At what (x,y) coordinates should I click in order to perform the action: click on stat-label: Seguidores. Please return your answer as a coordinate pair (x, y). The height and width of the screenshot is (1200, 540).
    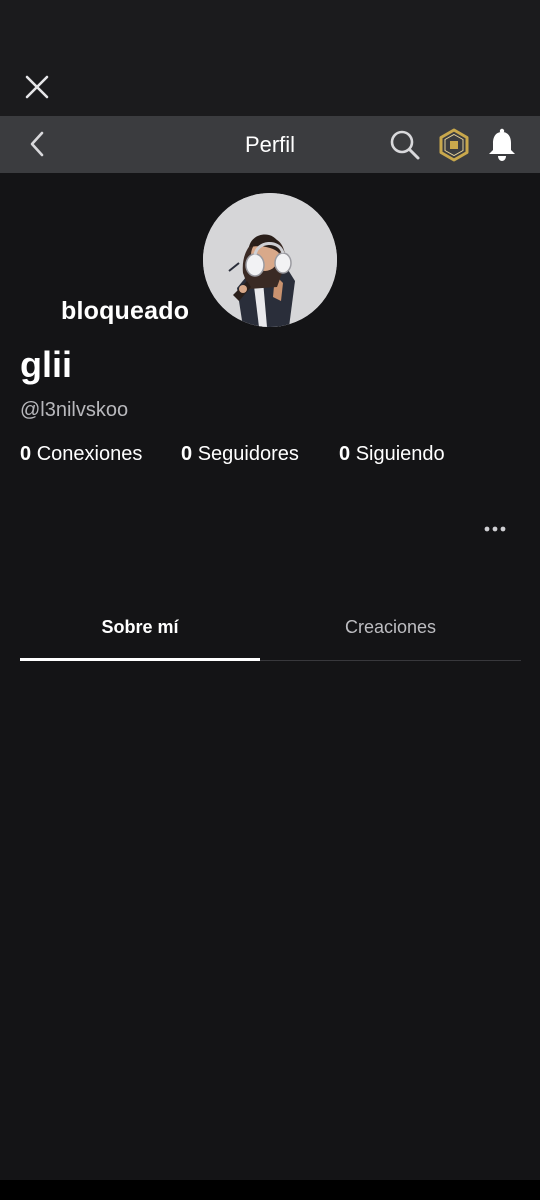
    Looking at the image, I should click on (248, 454).